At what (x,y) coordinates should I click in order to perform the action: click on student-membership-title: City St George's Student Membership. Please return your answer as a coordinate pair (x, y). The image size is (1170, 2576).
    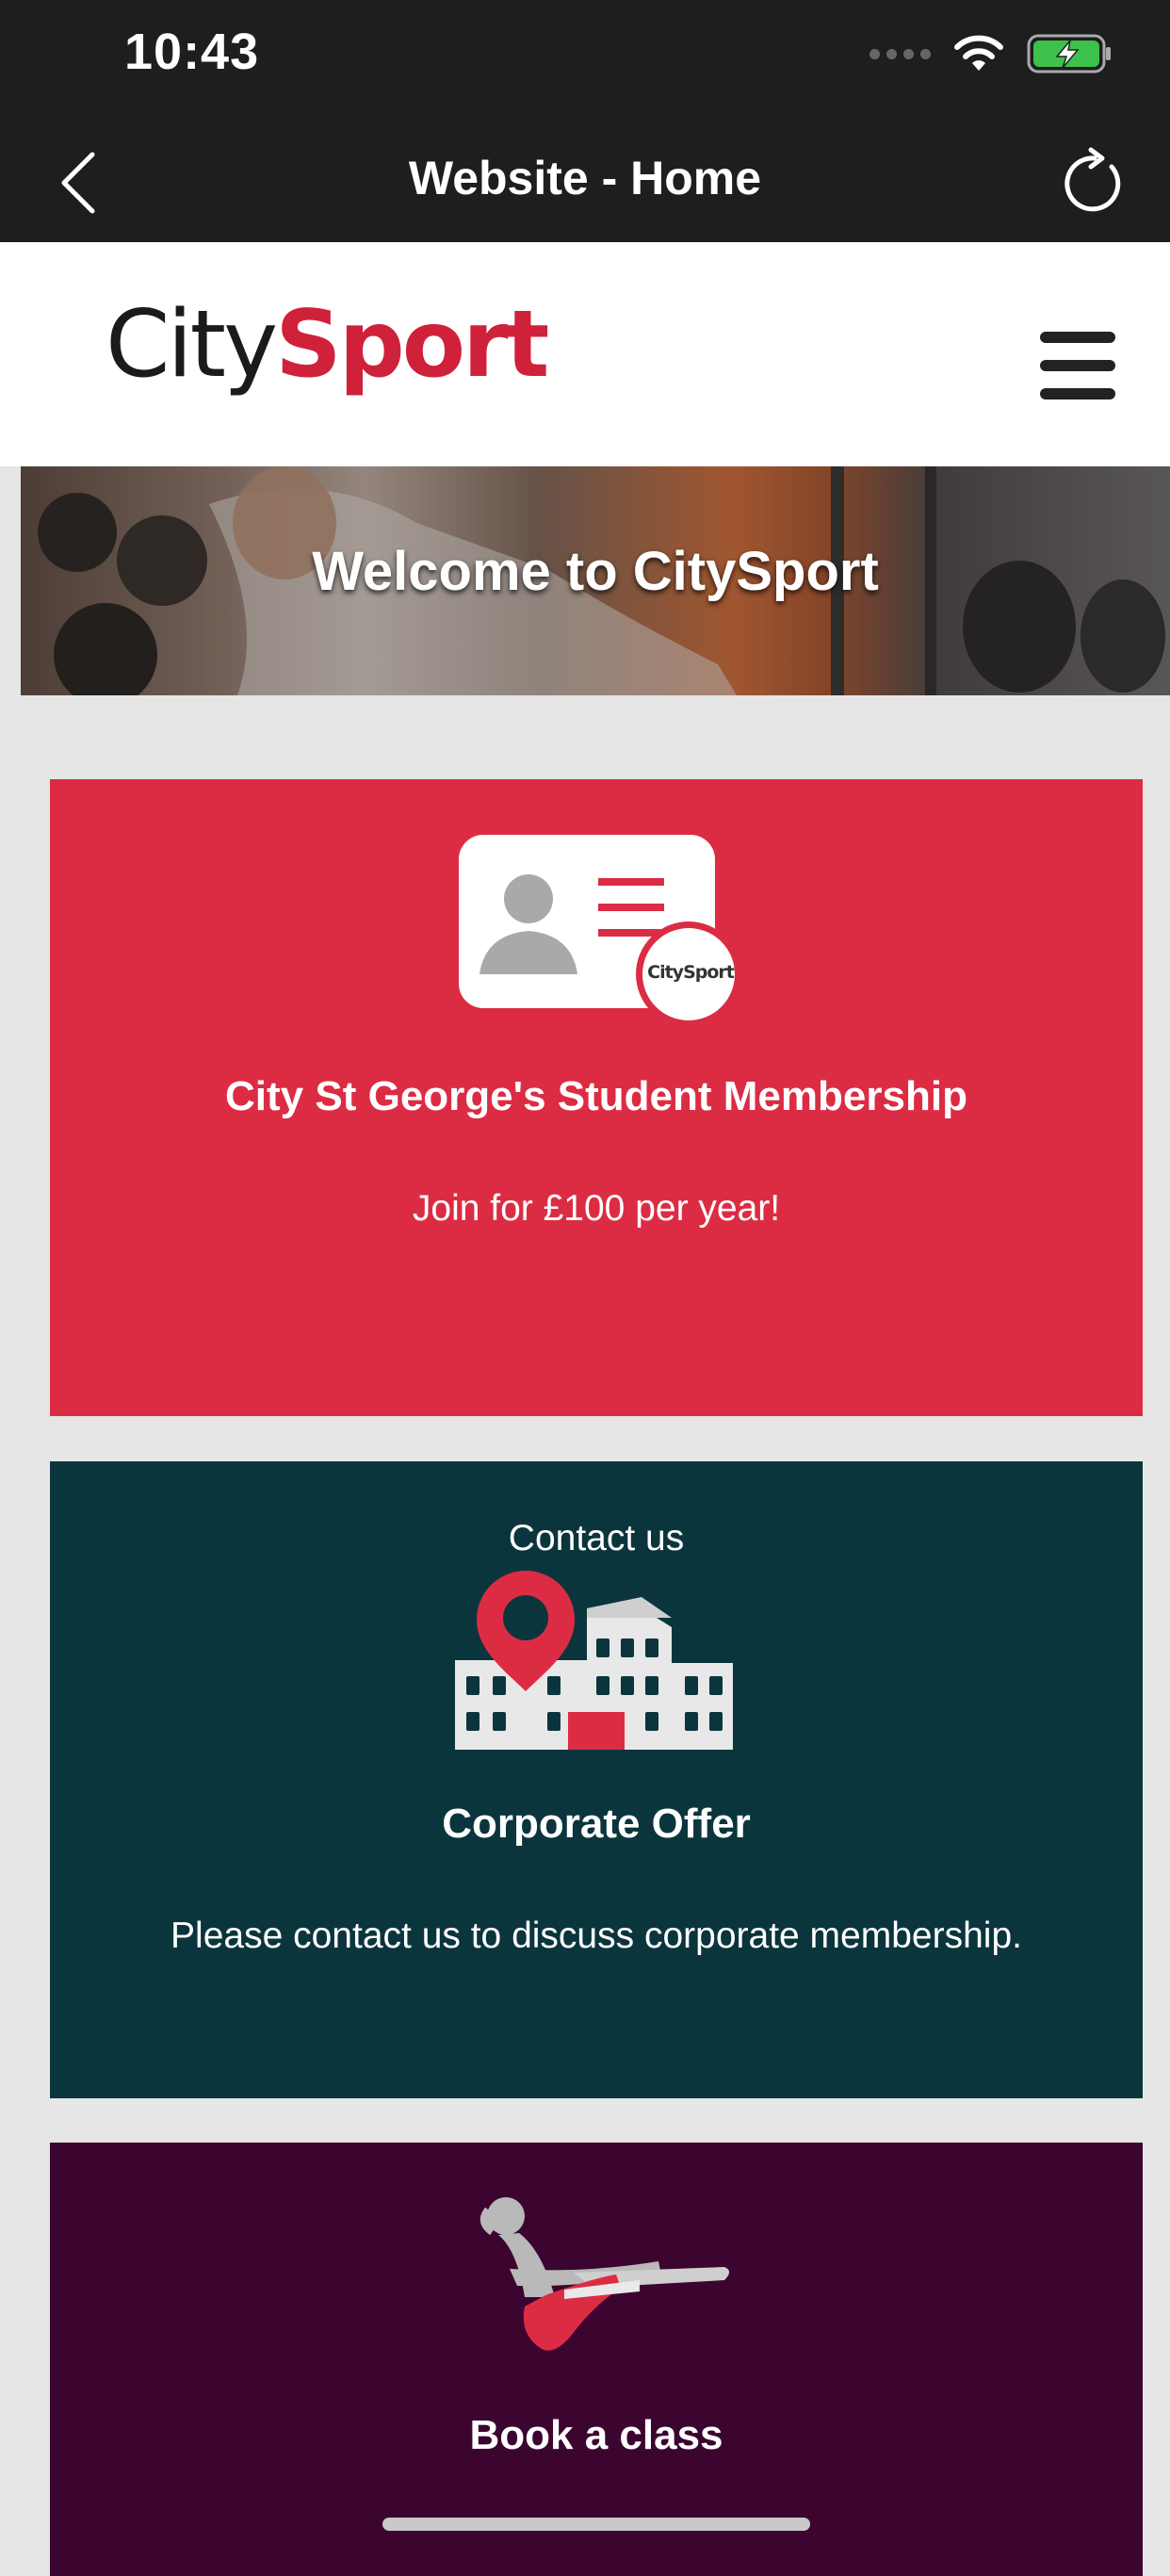
    Looking at the image, I should click on (596, 1096).